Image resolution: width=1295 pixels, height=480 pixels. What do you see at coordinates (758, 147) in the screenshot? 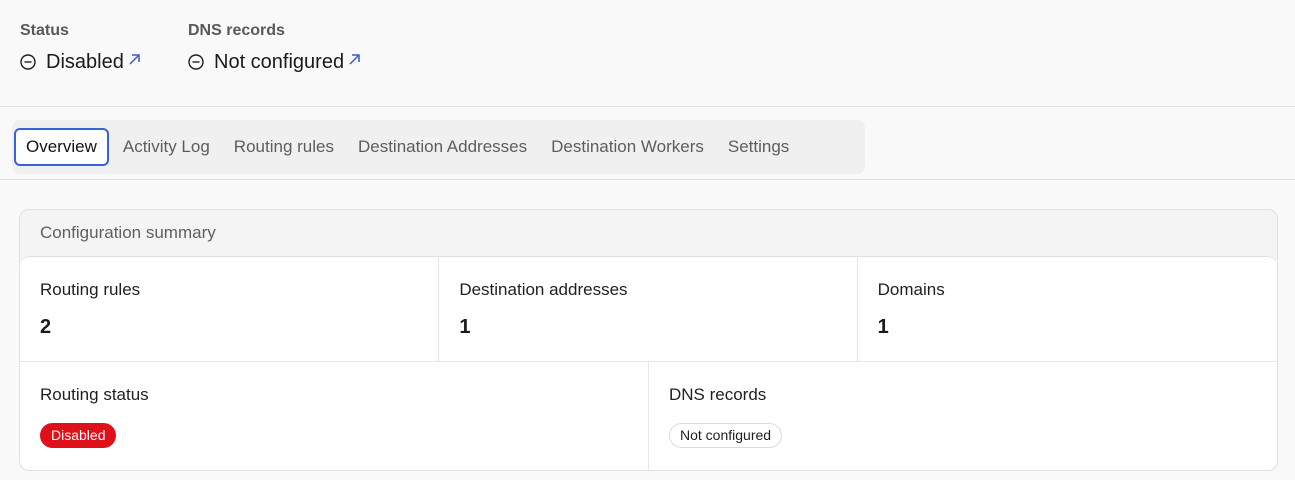
I see `tab-settings: Settings` at bounding box center [758, 147].